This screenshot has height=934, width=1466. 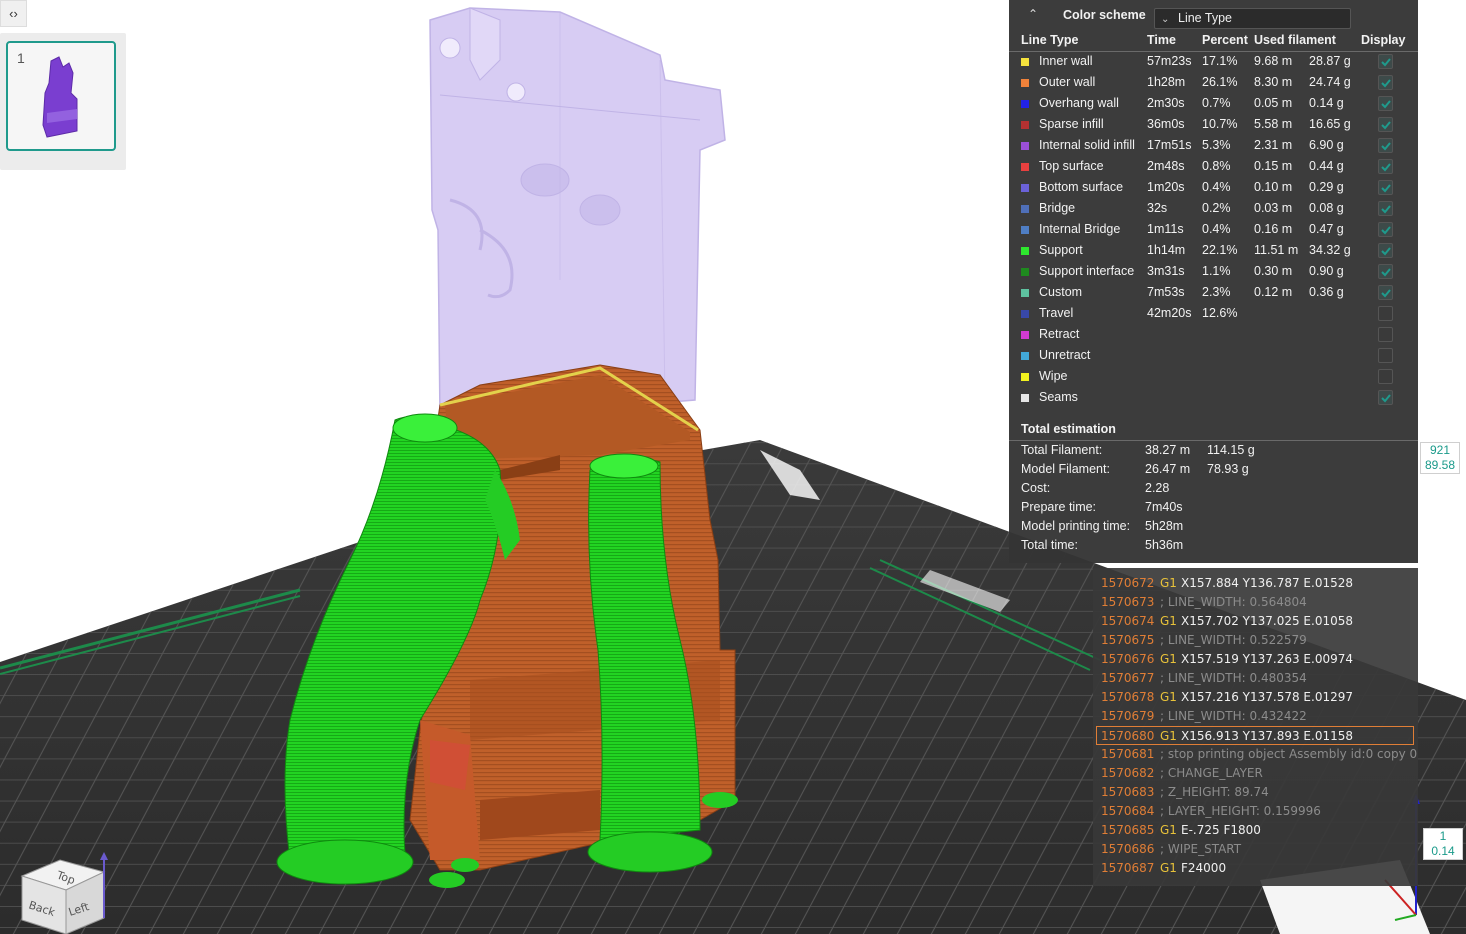 What do you see at coordinates (1252, 18) in the screenshot?
I see `color-scheme-select: ⌄ Line Type` at bounding box center [1252, 18].